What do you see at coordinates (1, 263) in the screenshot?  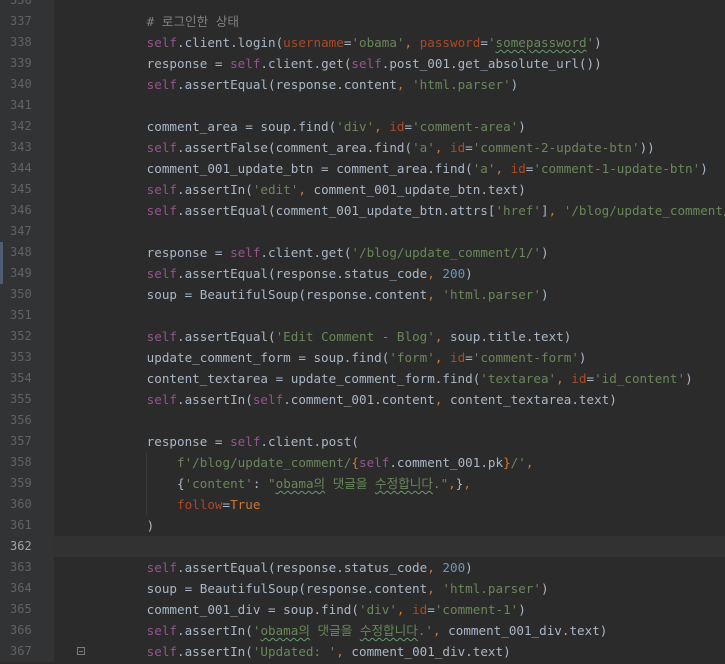 I see `vcs-change-marker` at bounding box center [1, 263].